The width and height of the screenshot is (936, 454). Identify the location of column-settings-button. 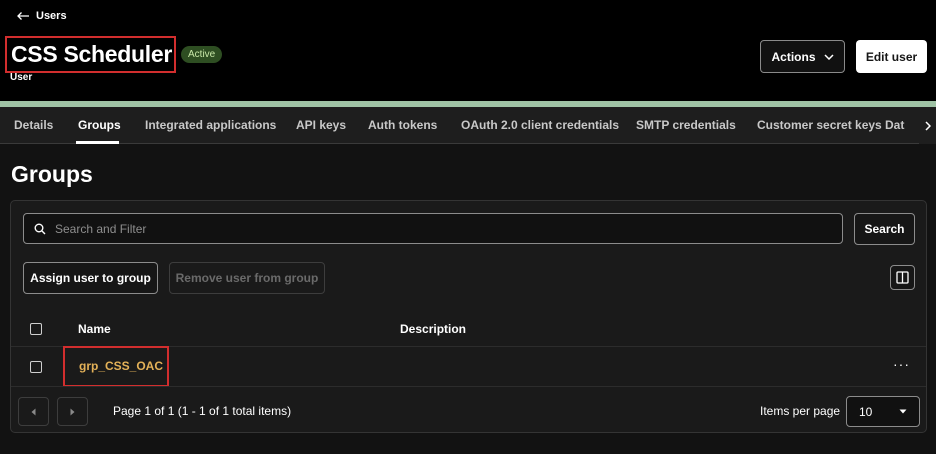
(902, 277).